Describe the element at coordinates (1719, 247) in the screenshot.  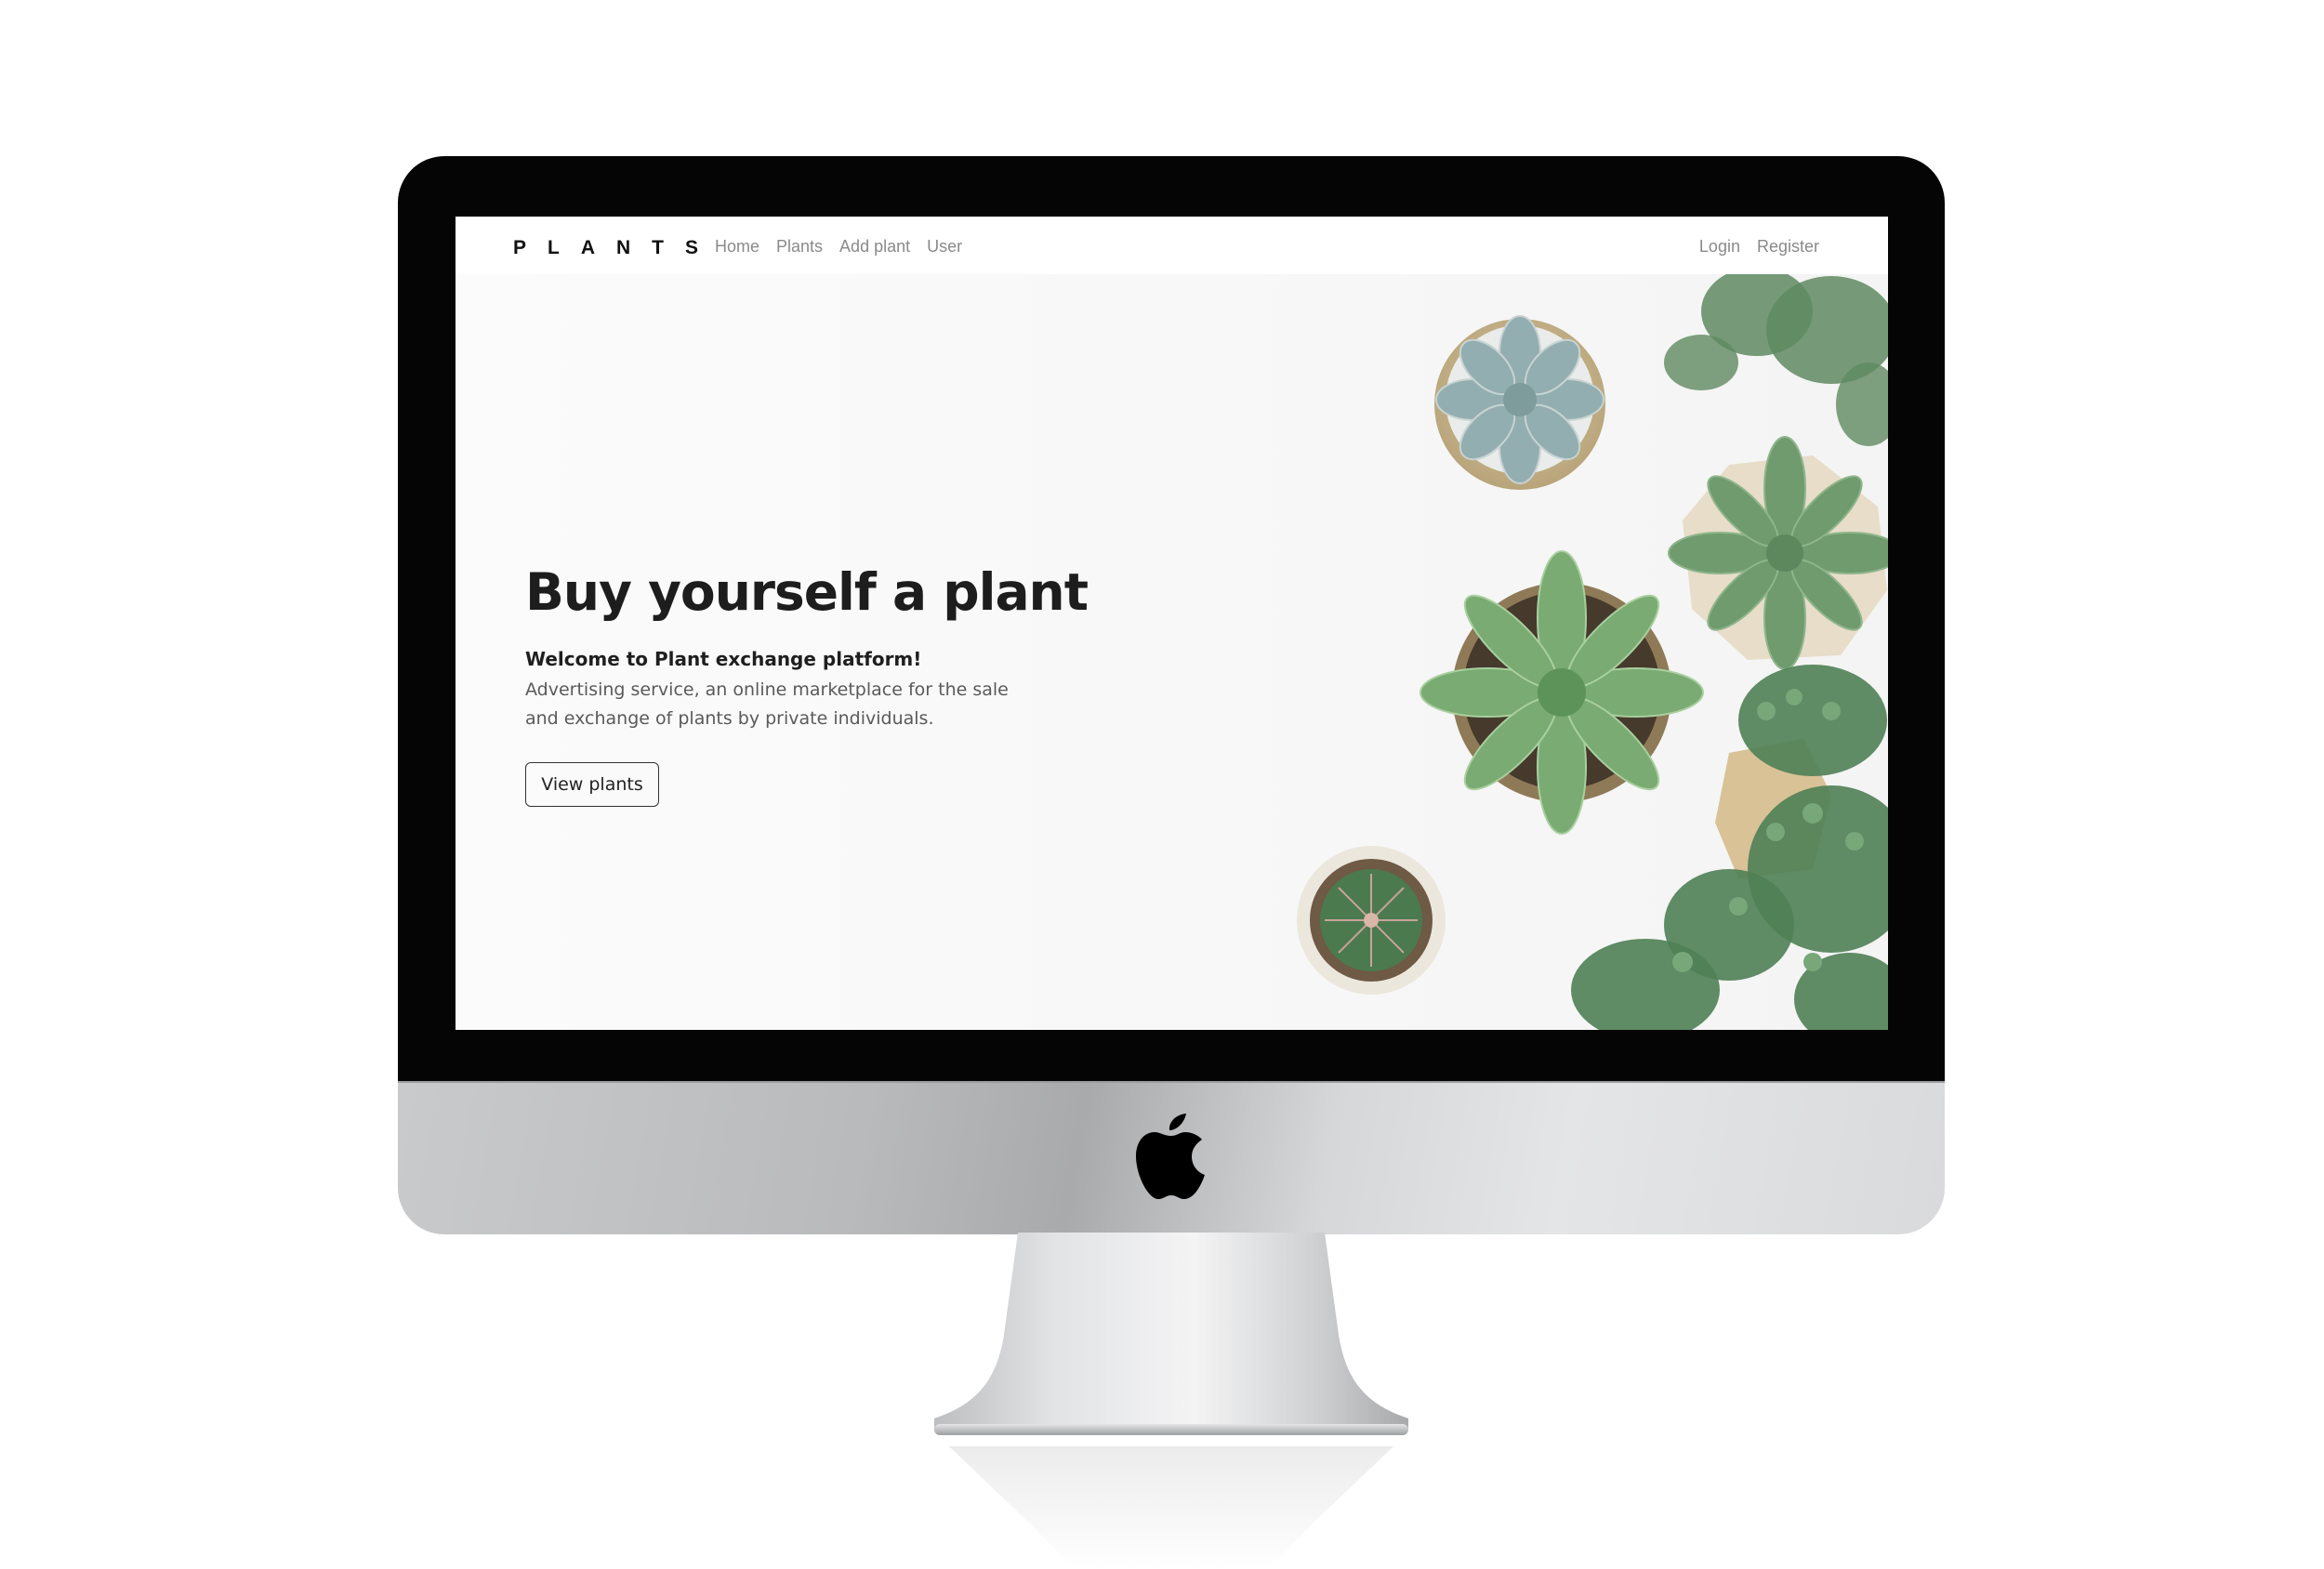
I see `nav-link-login: Login` at that location.